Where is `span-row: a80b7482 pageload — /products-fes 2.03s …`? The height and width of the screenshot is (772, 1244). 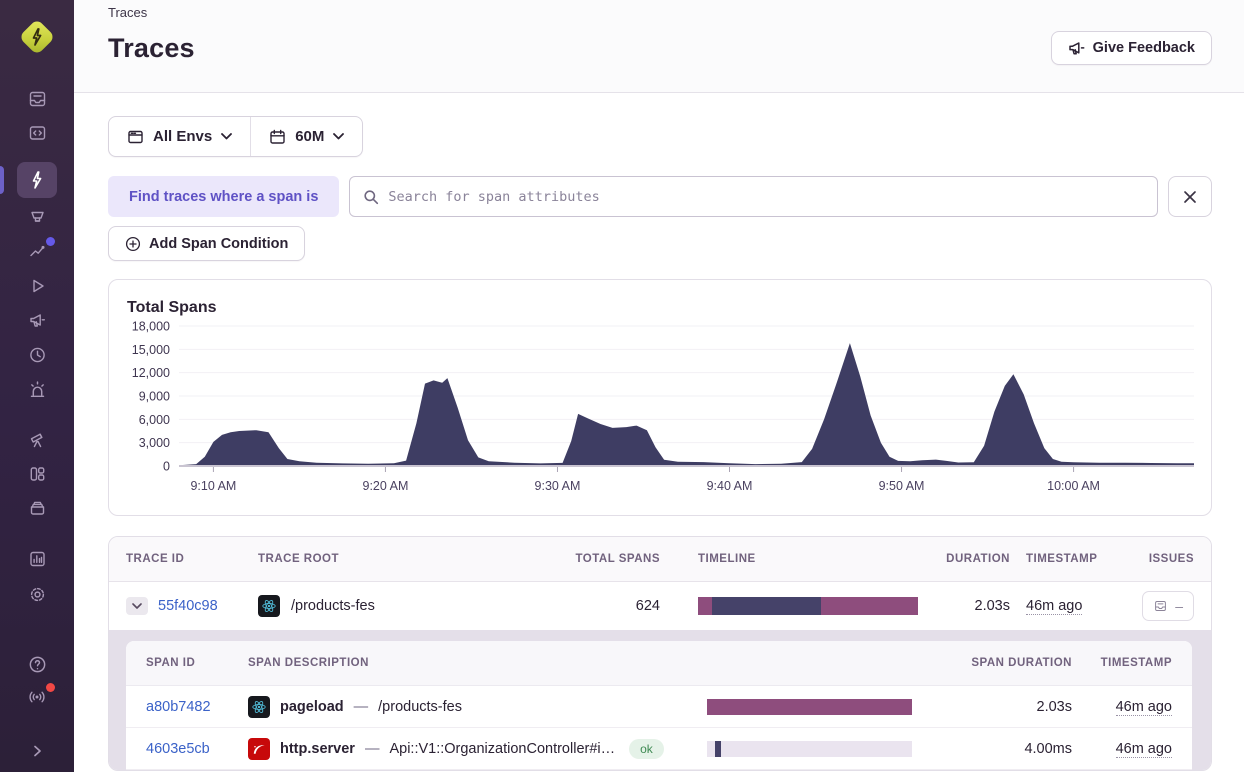 span-row: a80b7482 pageload — /products-fes 2.03s … is located at coordinates (659, 707).